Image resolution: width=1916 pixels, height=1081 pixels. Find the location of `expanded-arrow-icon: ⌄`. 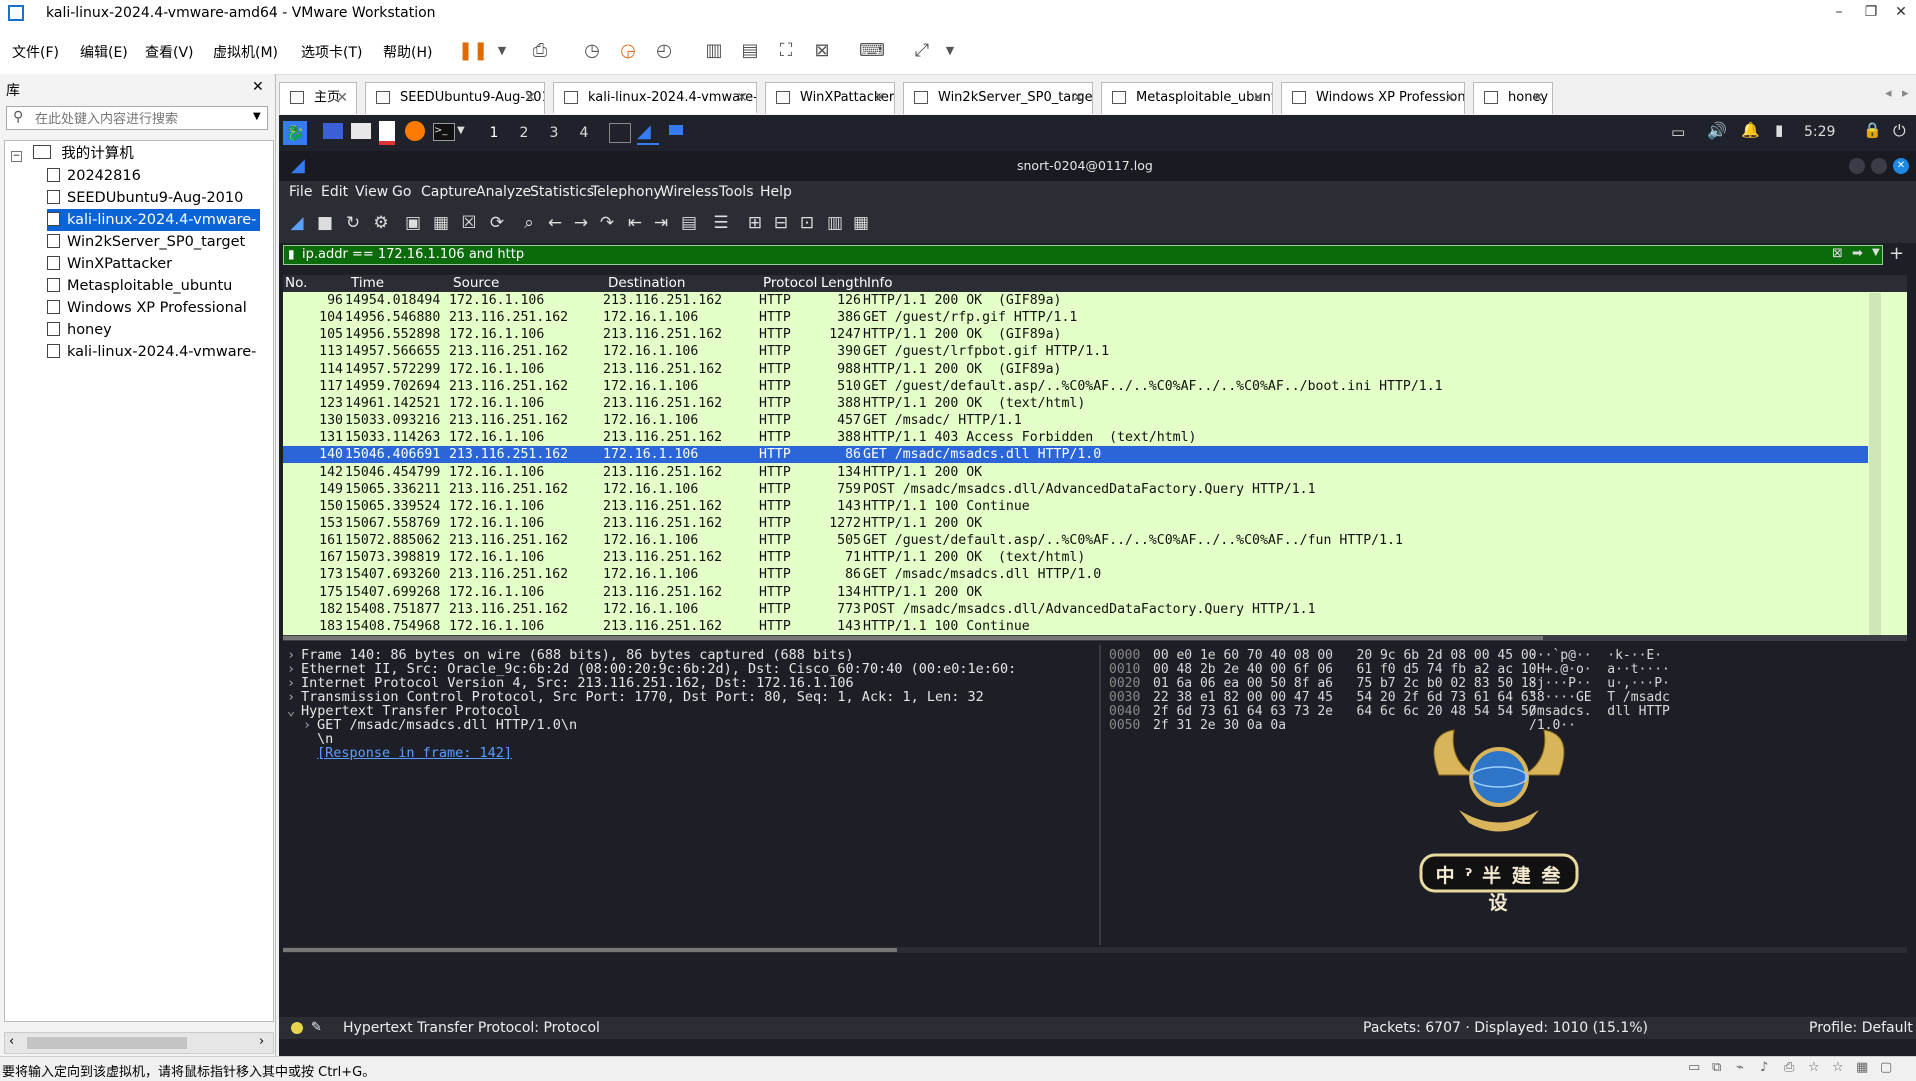

expanded-arrow-icon: ⌄ is located at coordinates (294, 711).